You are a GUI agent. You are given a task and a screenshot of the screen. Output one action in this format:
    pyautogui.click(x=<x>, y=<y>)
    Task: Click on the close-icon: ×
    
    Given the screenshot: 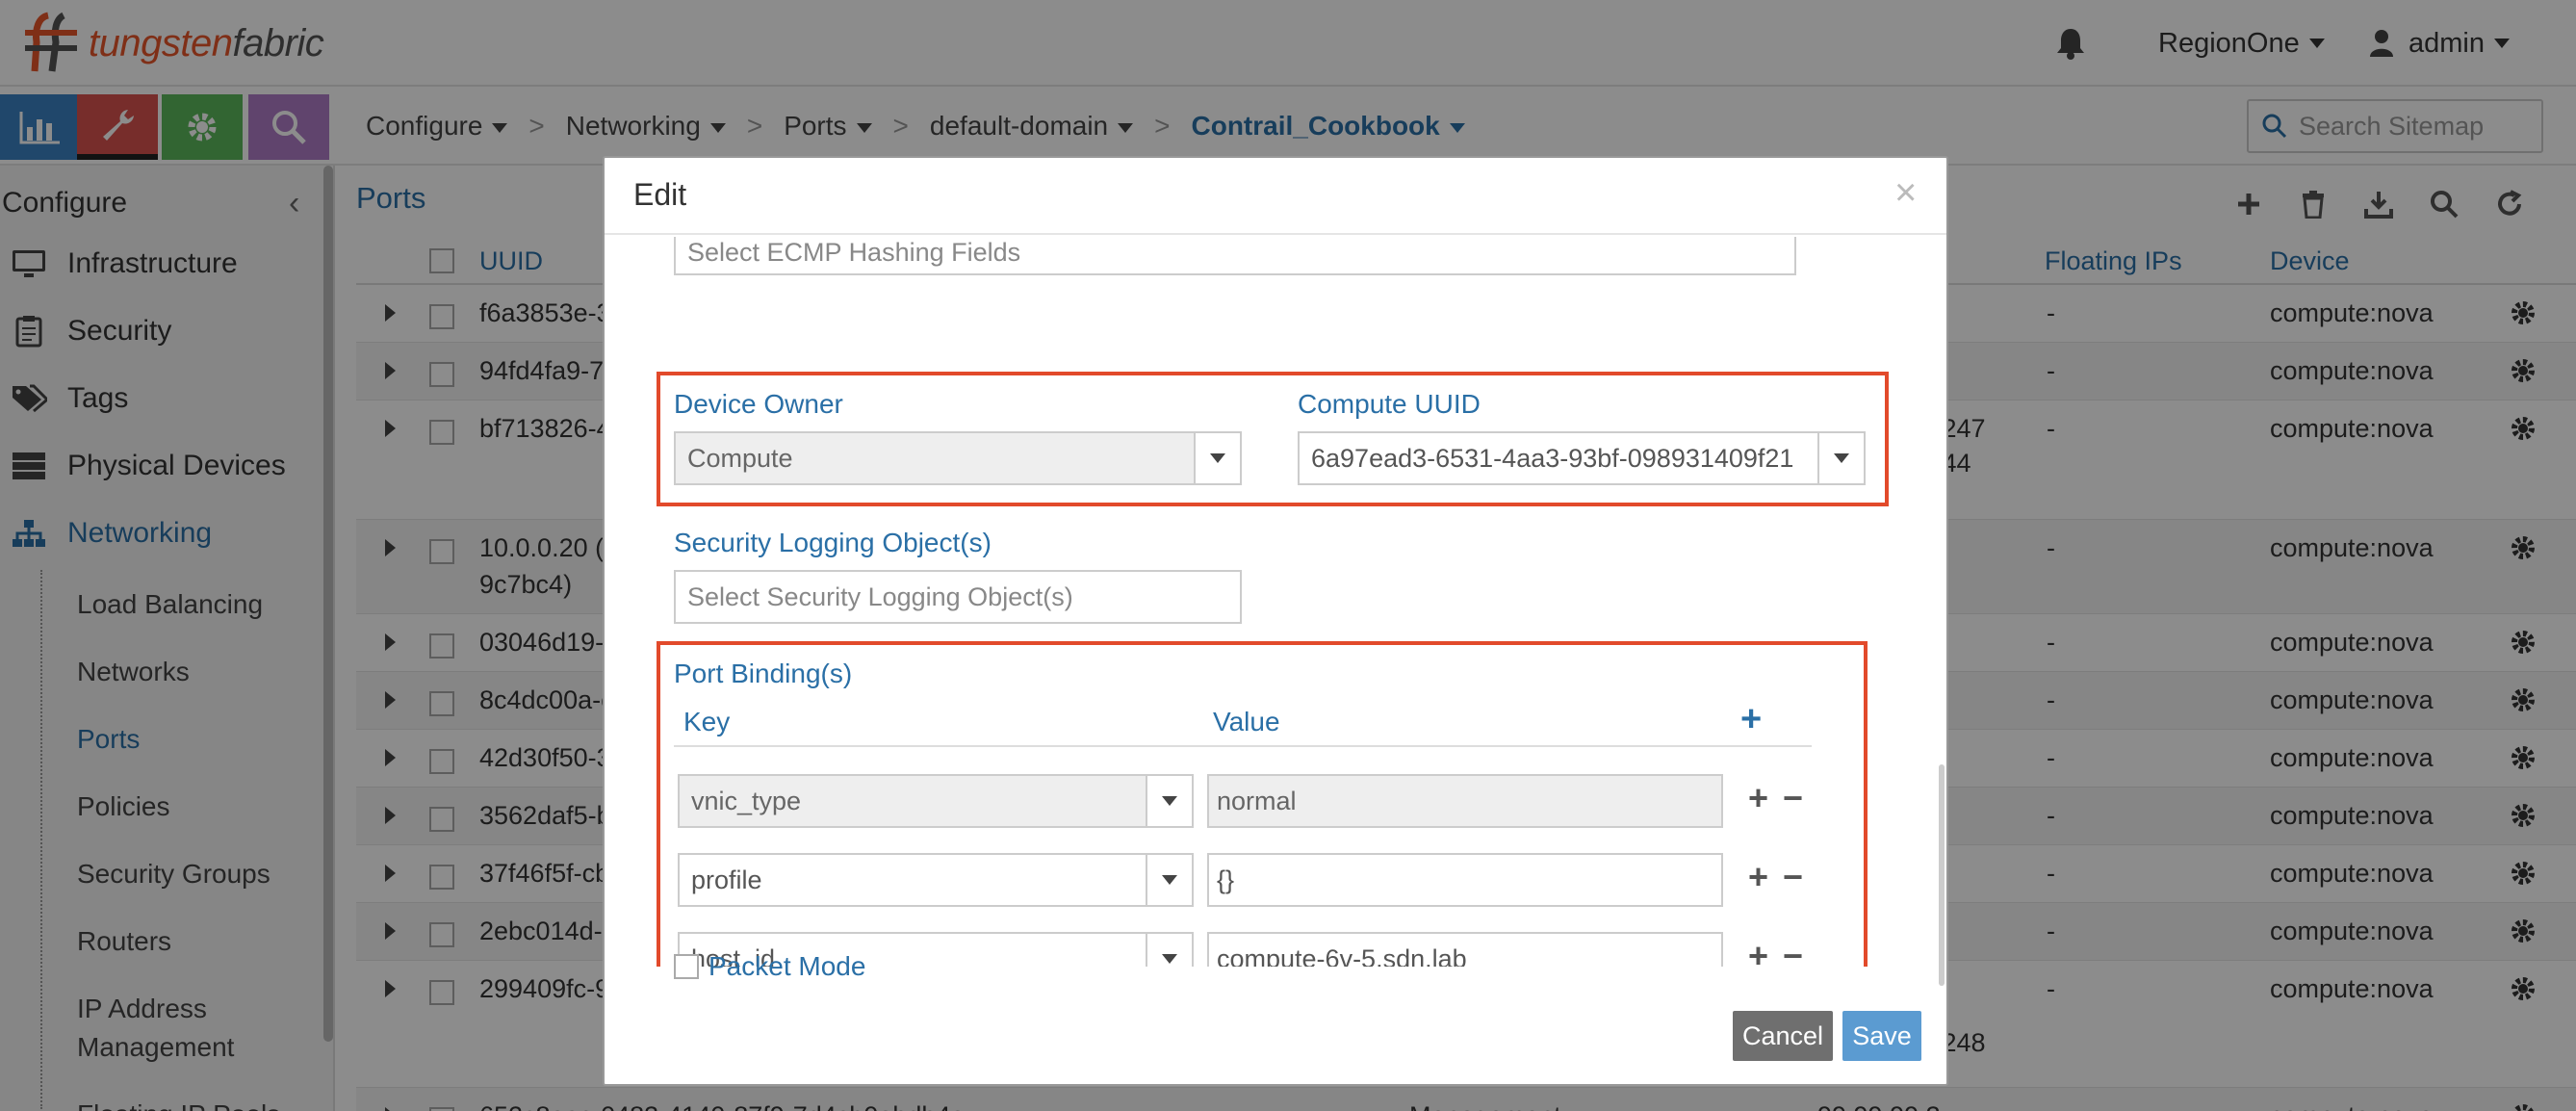 What is the action you would take?
    pyautogui.click(x=1906, y=193)
    